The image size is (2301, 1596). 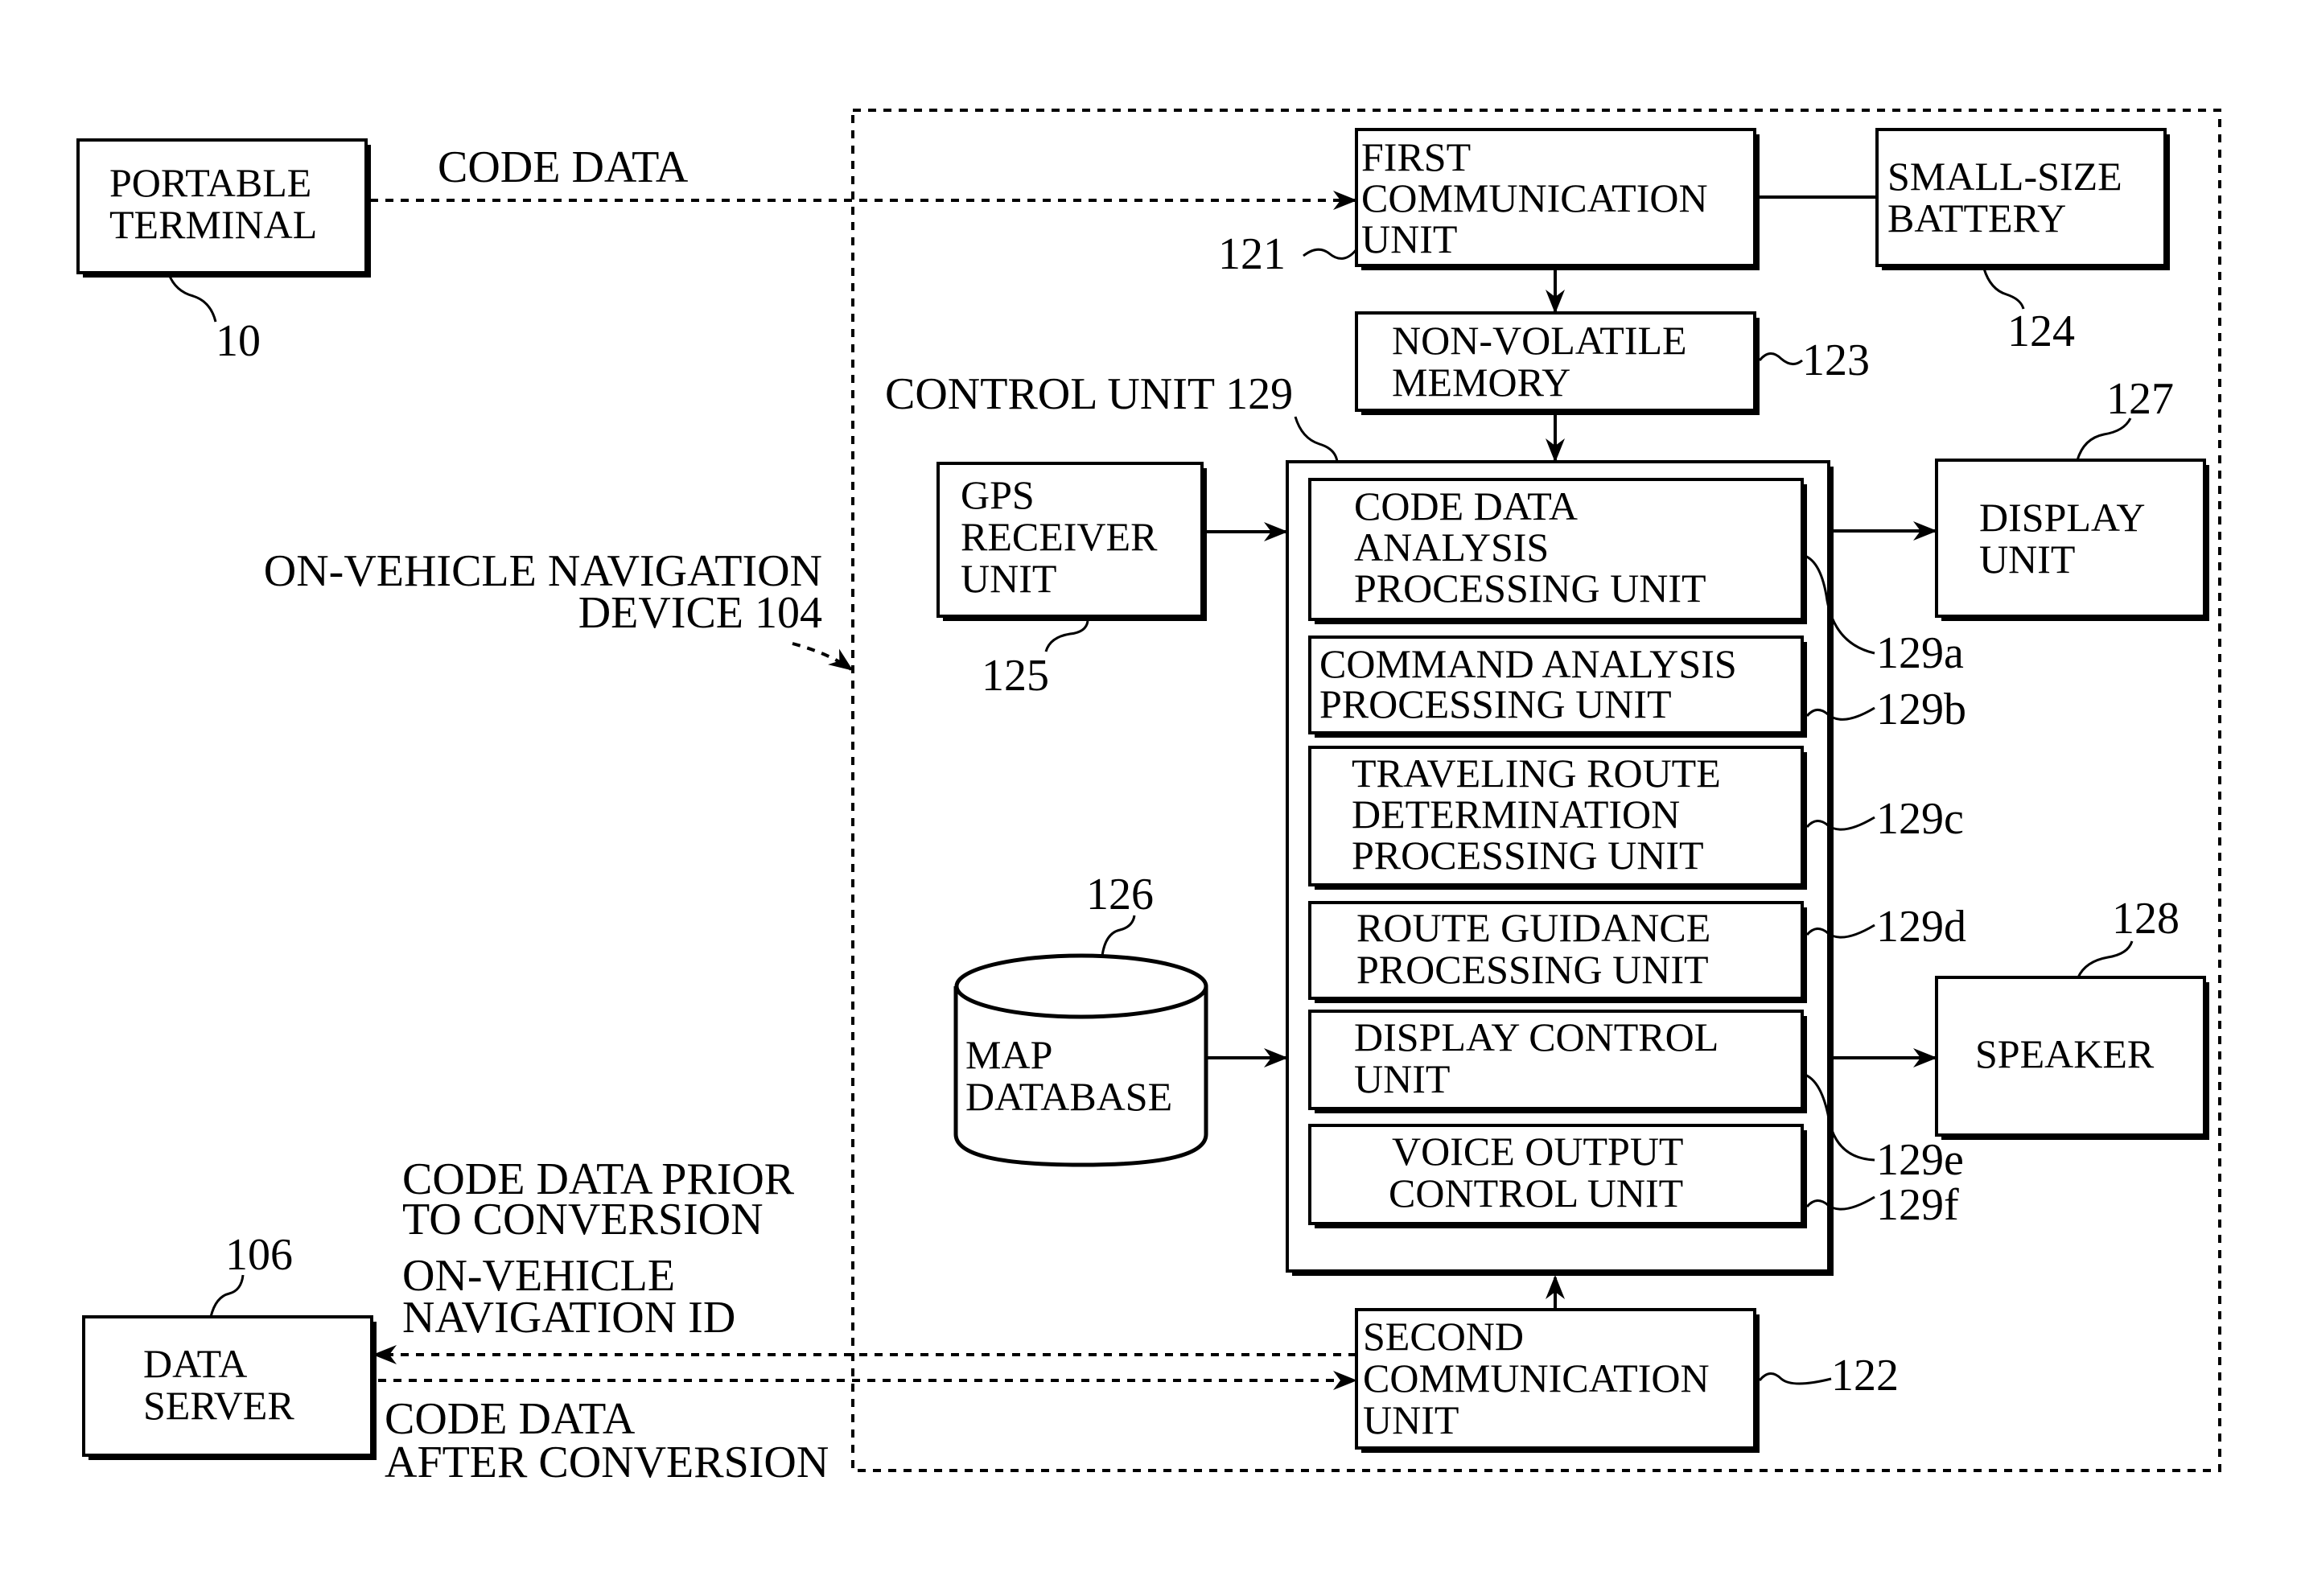 I want to click on display-unit-line1: DISPLAY, so click(x=2062, y=517).